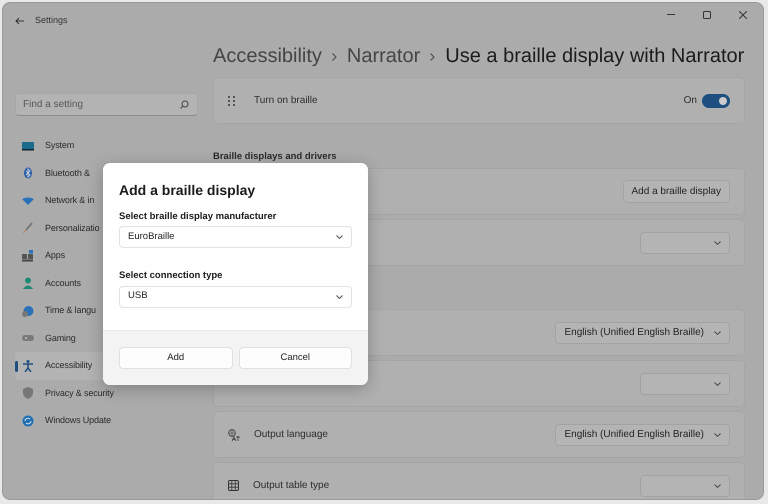  What do you see at coordinates (286, 101) in the screenshot?
I see `setting-label: Turn on braille` at bounding box center [286, 101].